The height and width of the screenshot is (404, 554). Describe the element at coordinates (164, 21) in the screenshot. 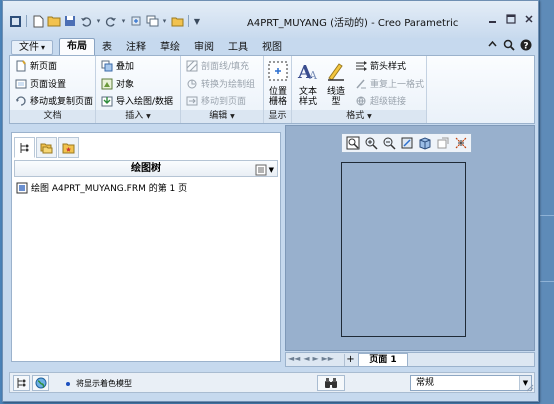

I see `windows-dropdown-icon: ▾` at that location.